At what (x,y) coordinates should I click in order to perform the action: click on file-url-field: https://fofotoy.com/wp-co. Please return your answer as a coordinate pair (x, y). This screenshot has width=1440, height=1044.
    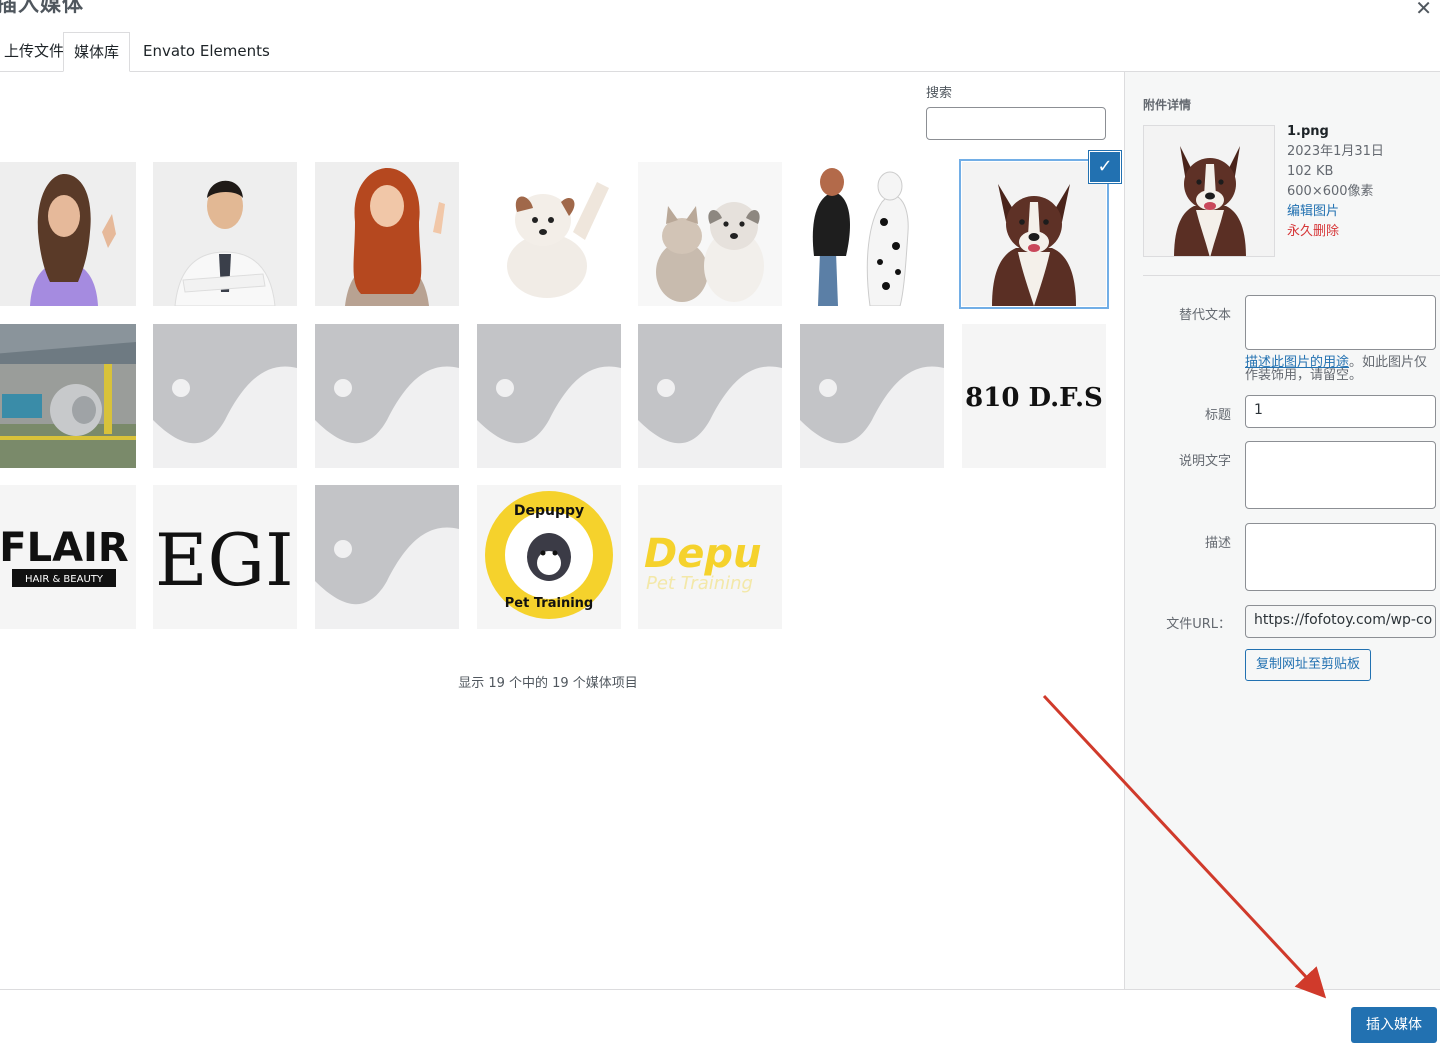
    Looking at the image, I should click on (1340, 621).